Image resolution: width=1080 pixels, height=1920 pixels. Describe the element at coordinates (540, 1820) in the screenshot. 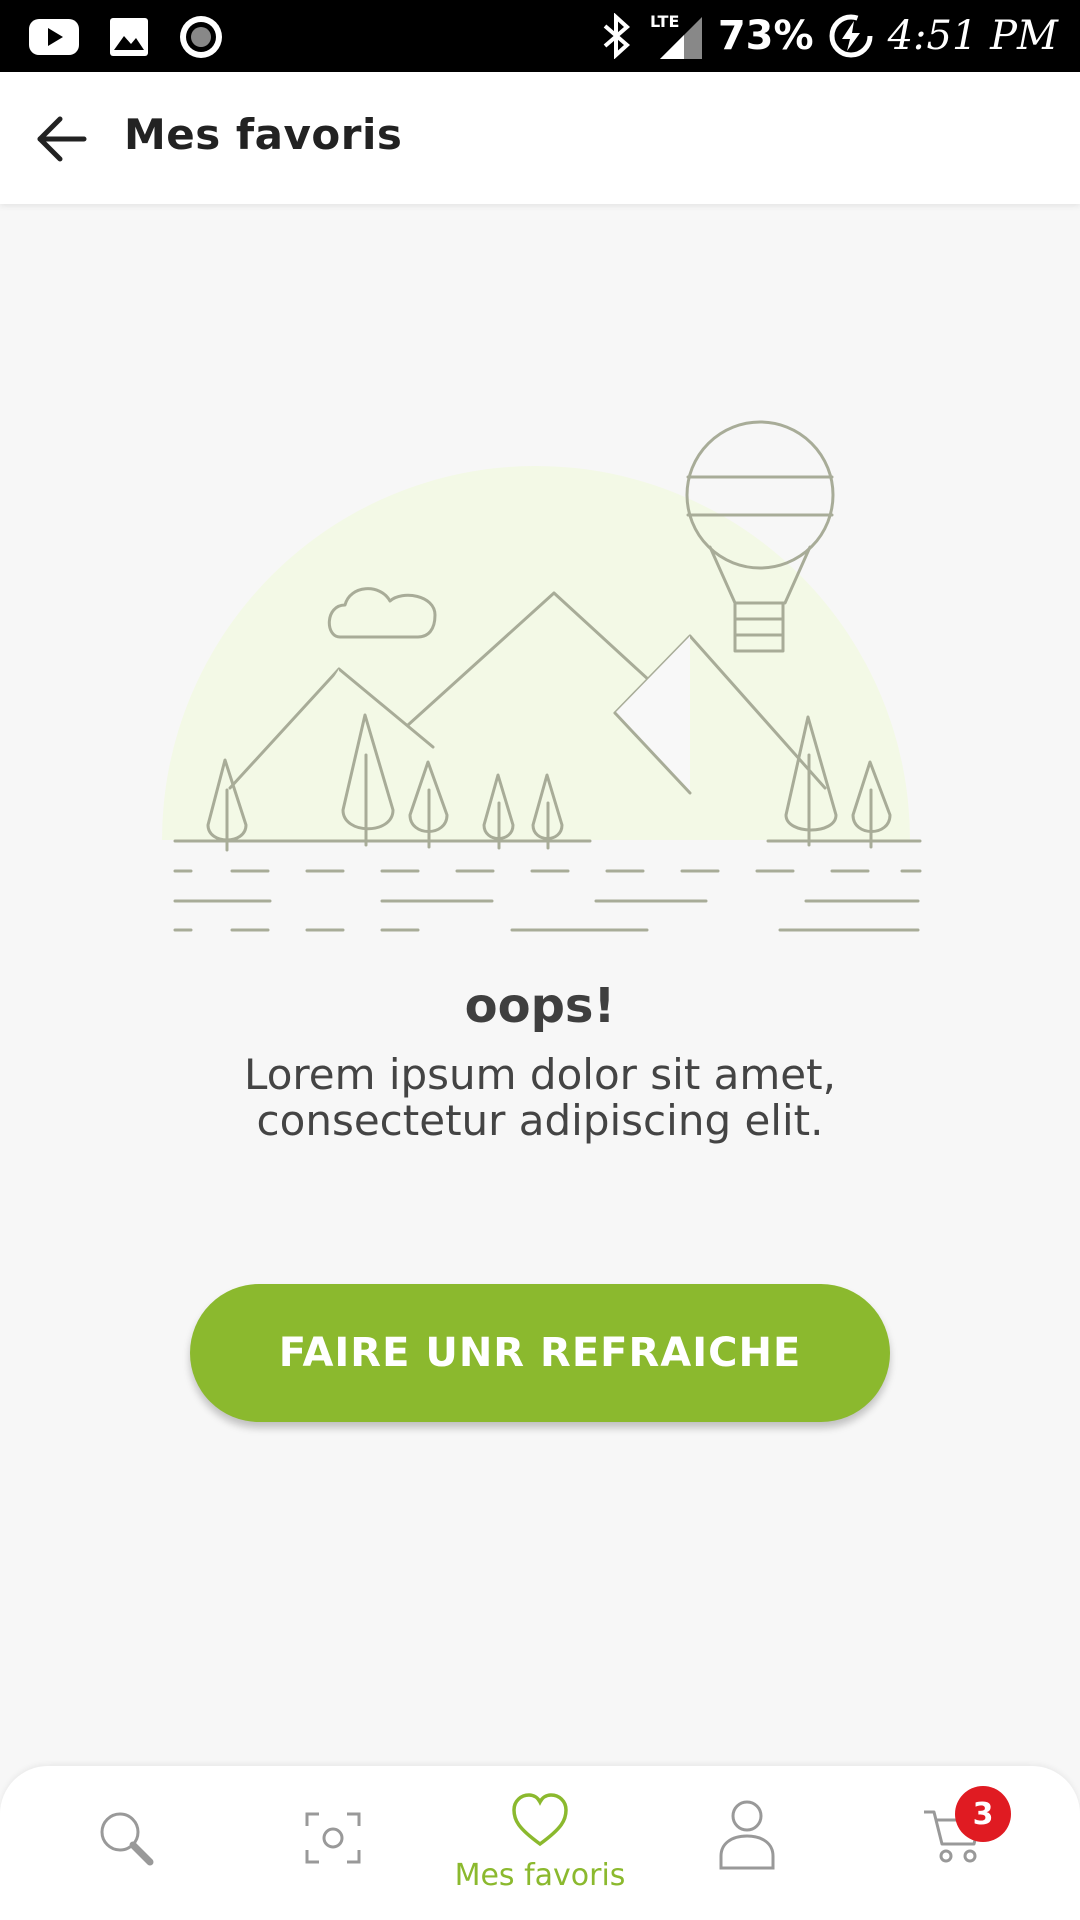

I see `heart-icon` at that location.